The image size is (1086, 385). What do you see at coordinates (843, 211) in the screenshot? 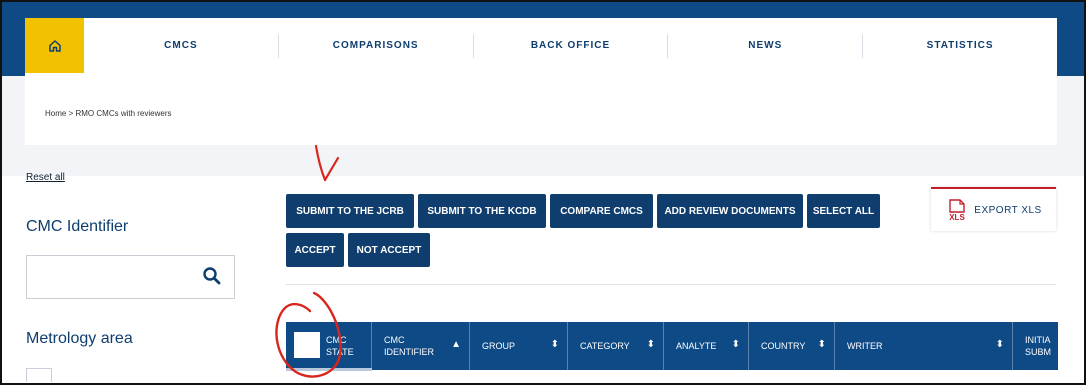
I see `select-all-button: SELECT ALL` at bounding box center [843, 211].